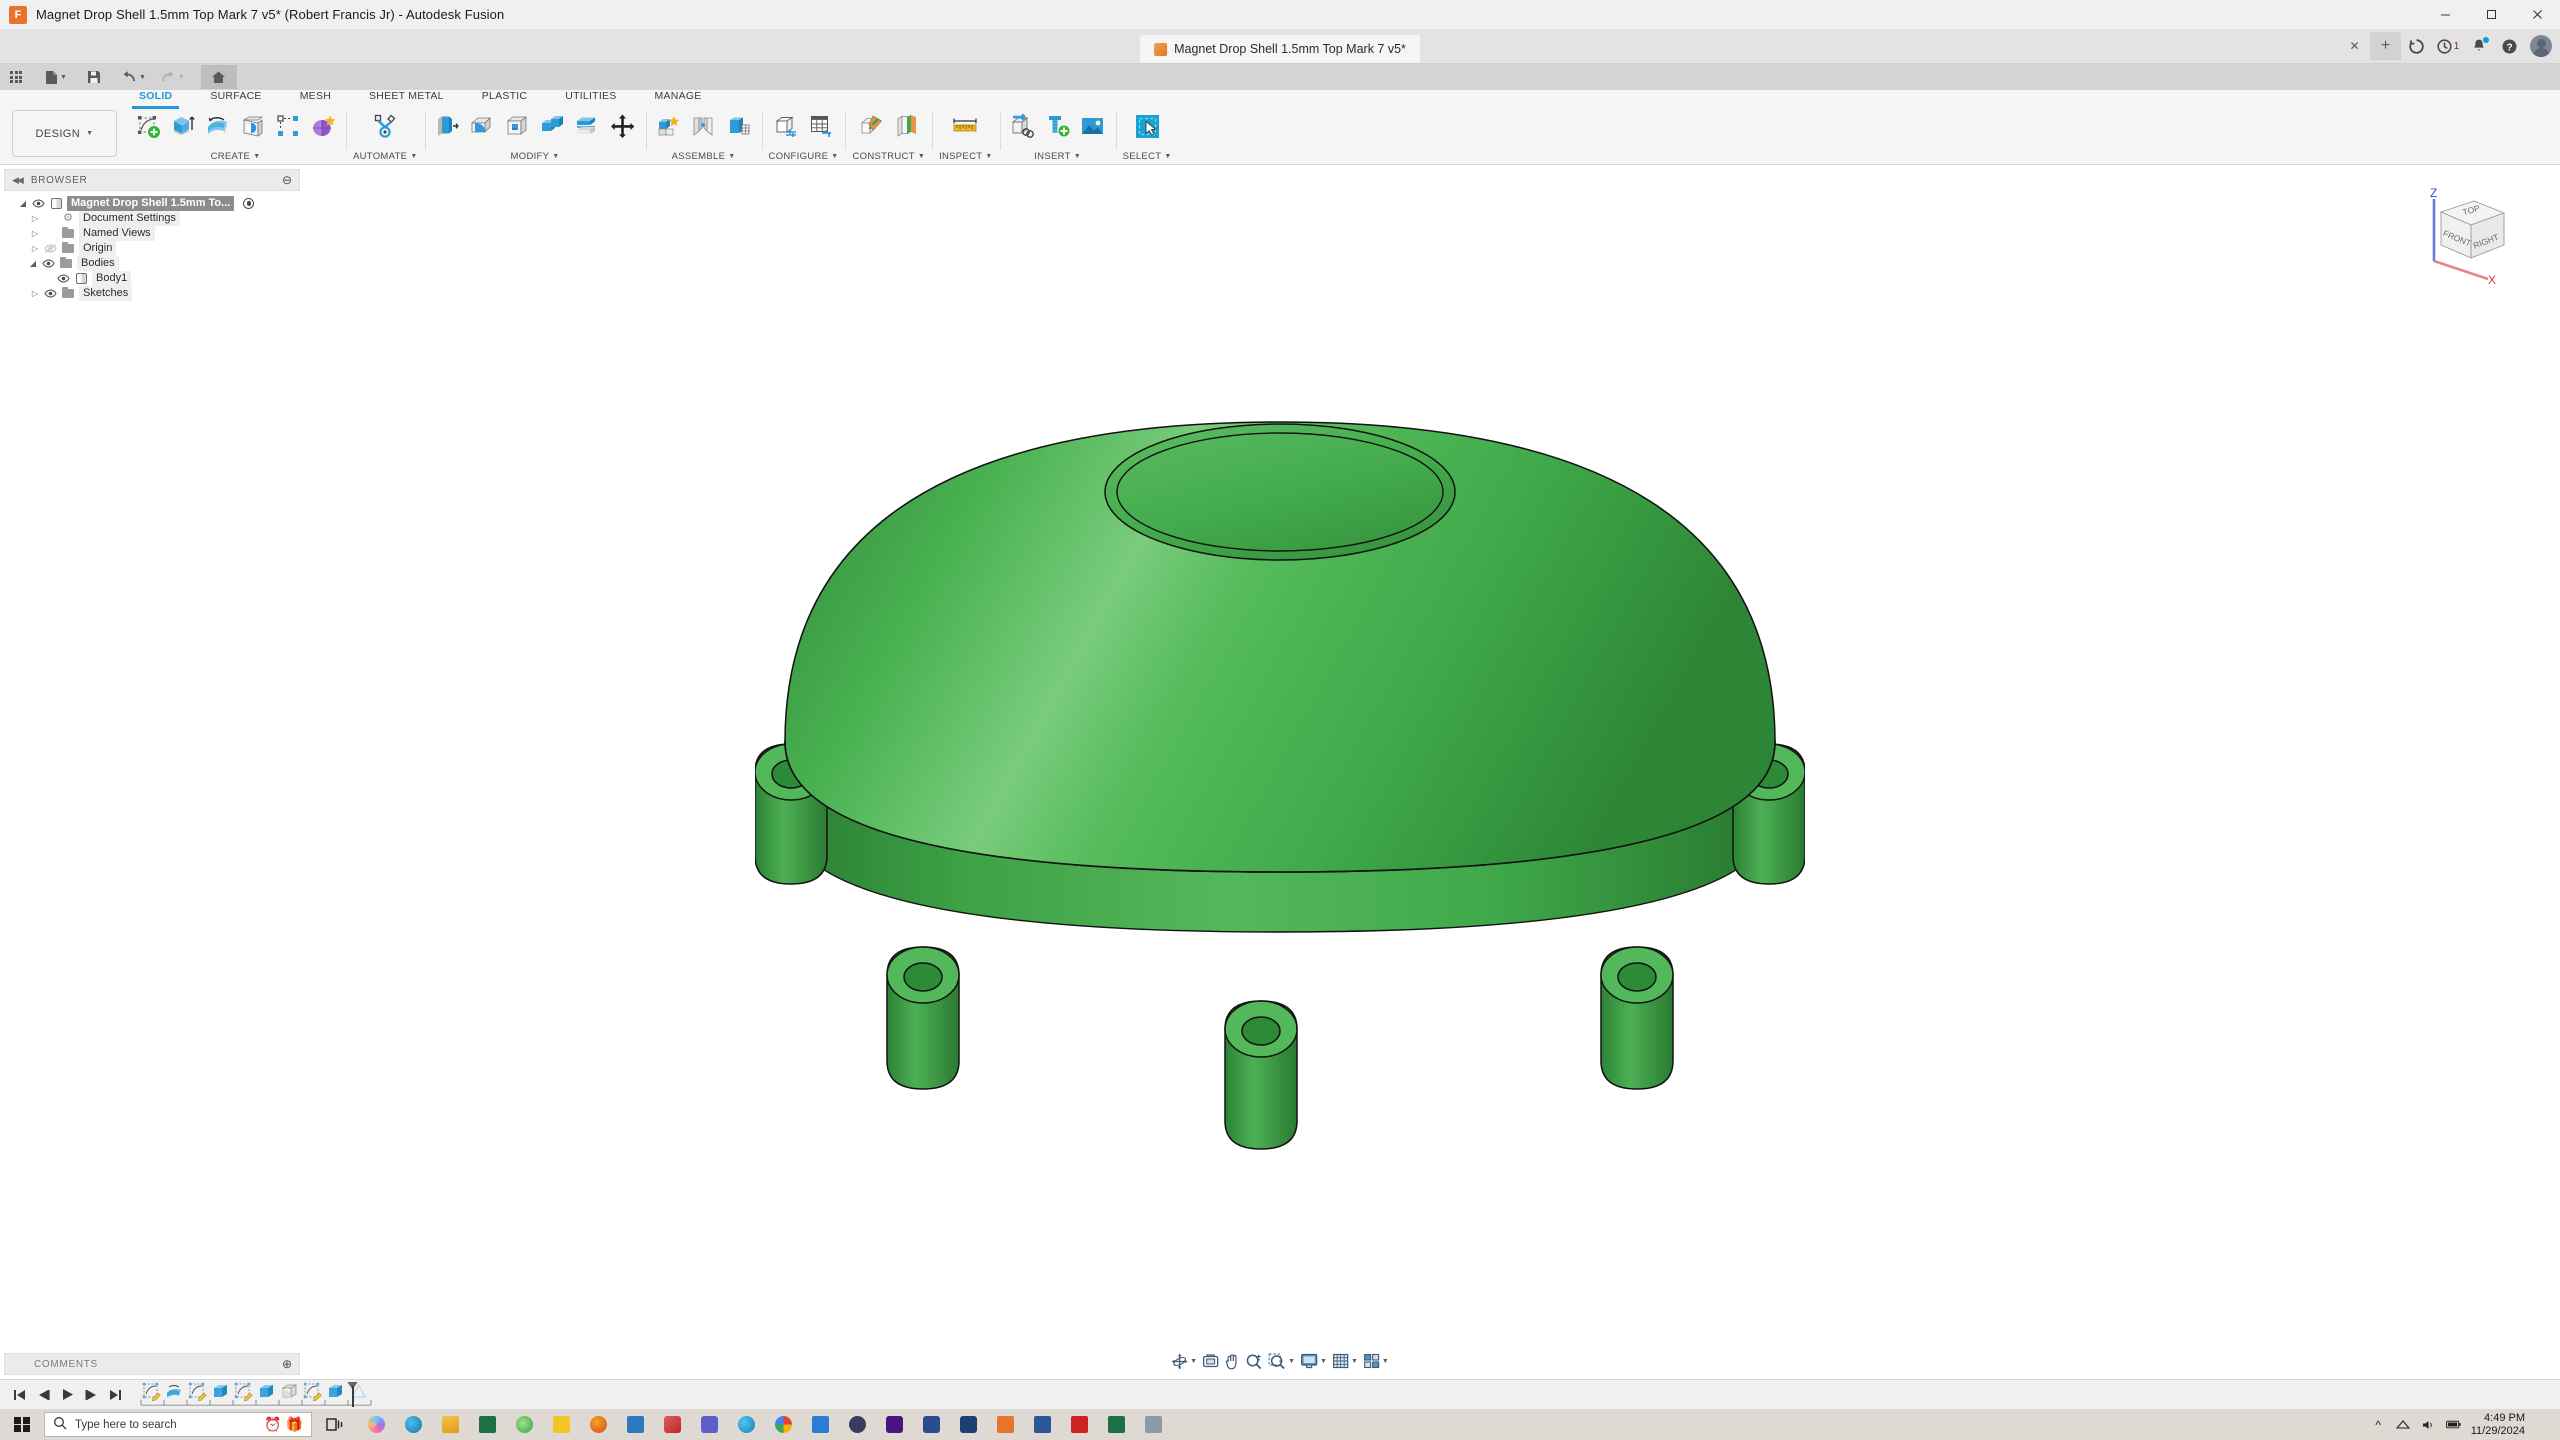 This screenshot has height=1440, width=2560. I want to click on ribbon-tab-sheet-metal: SHEET METAL, so click(406, 98).